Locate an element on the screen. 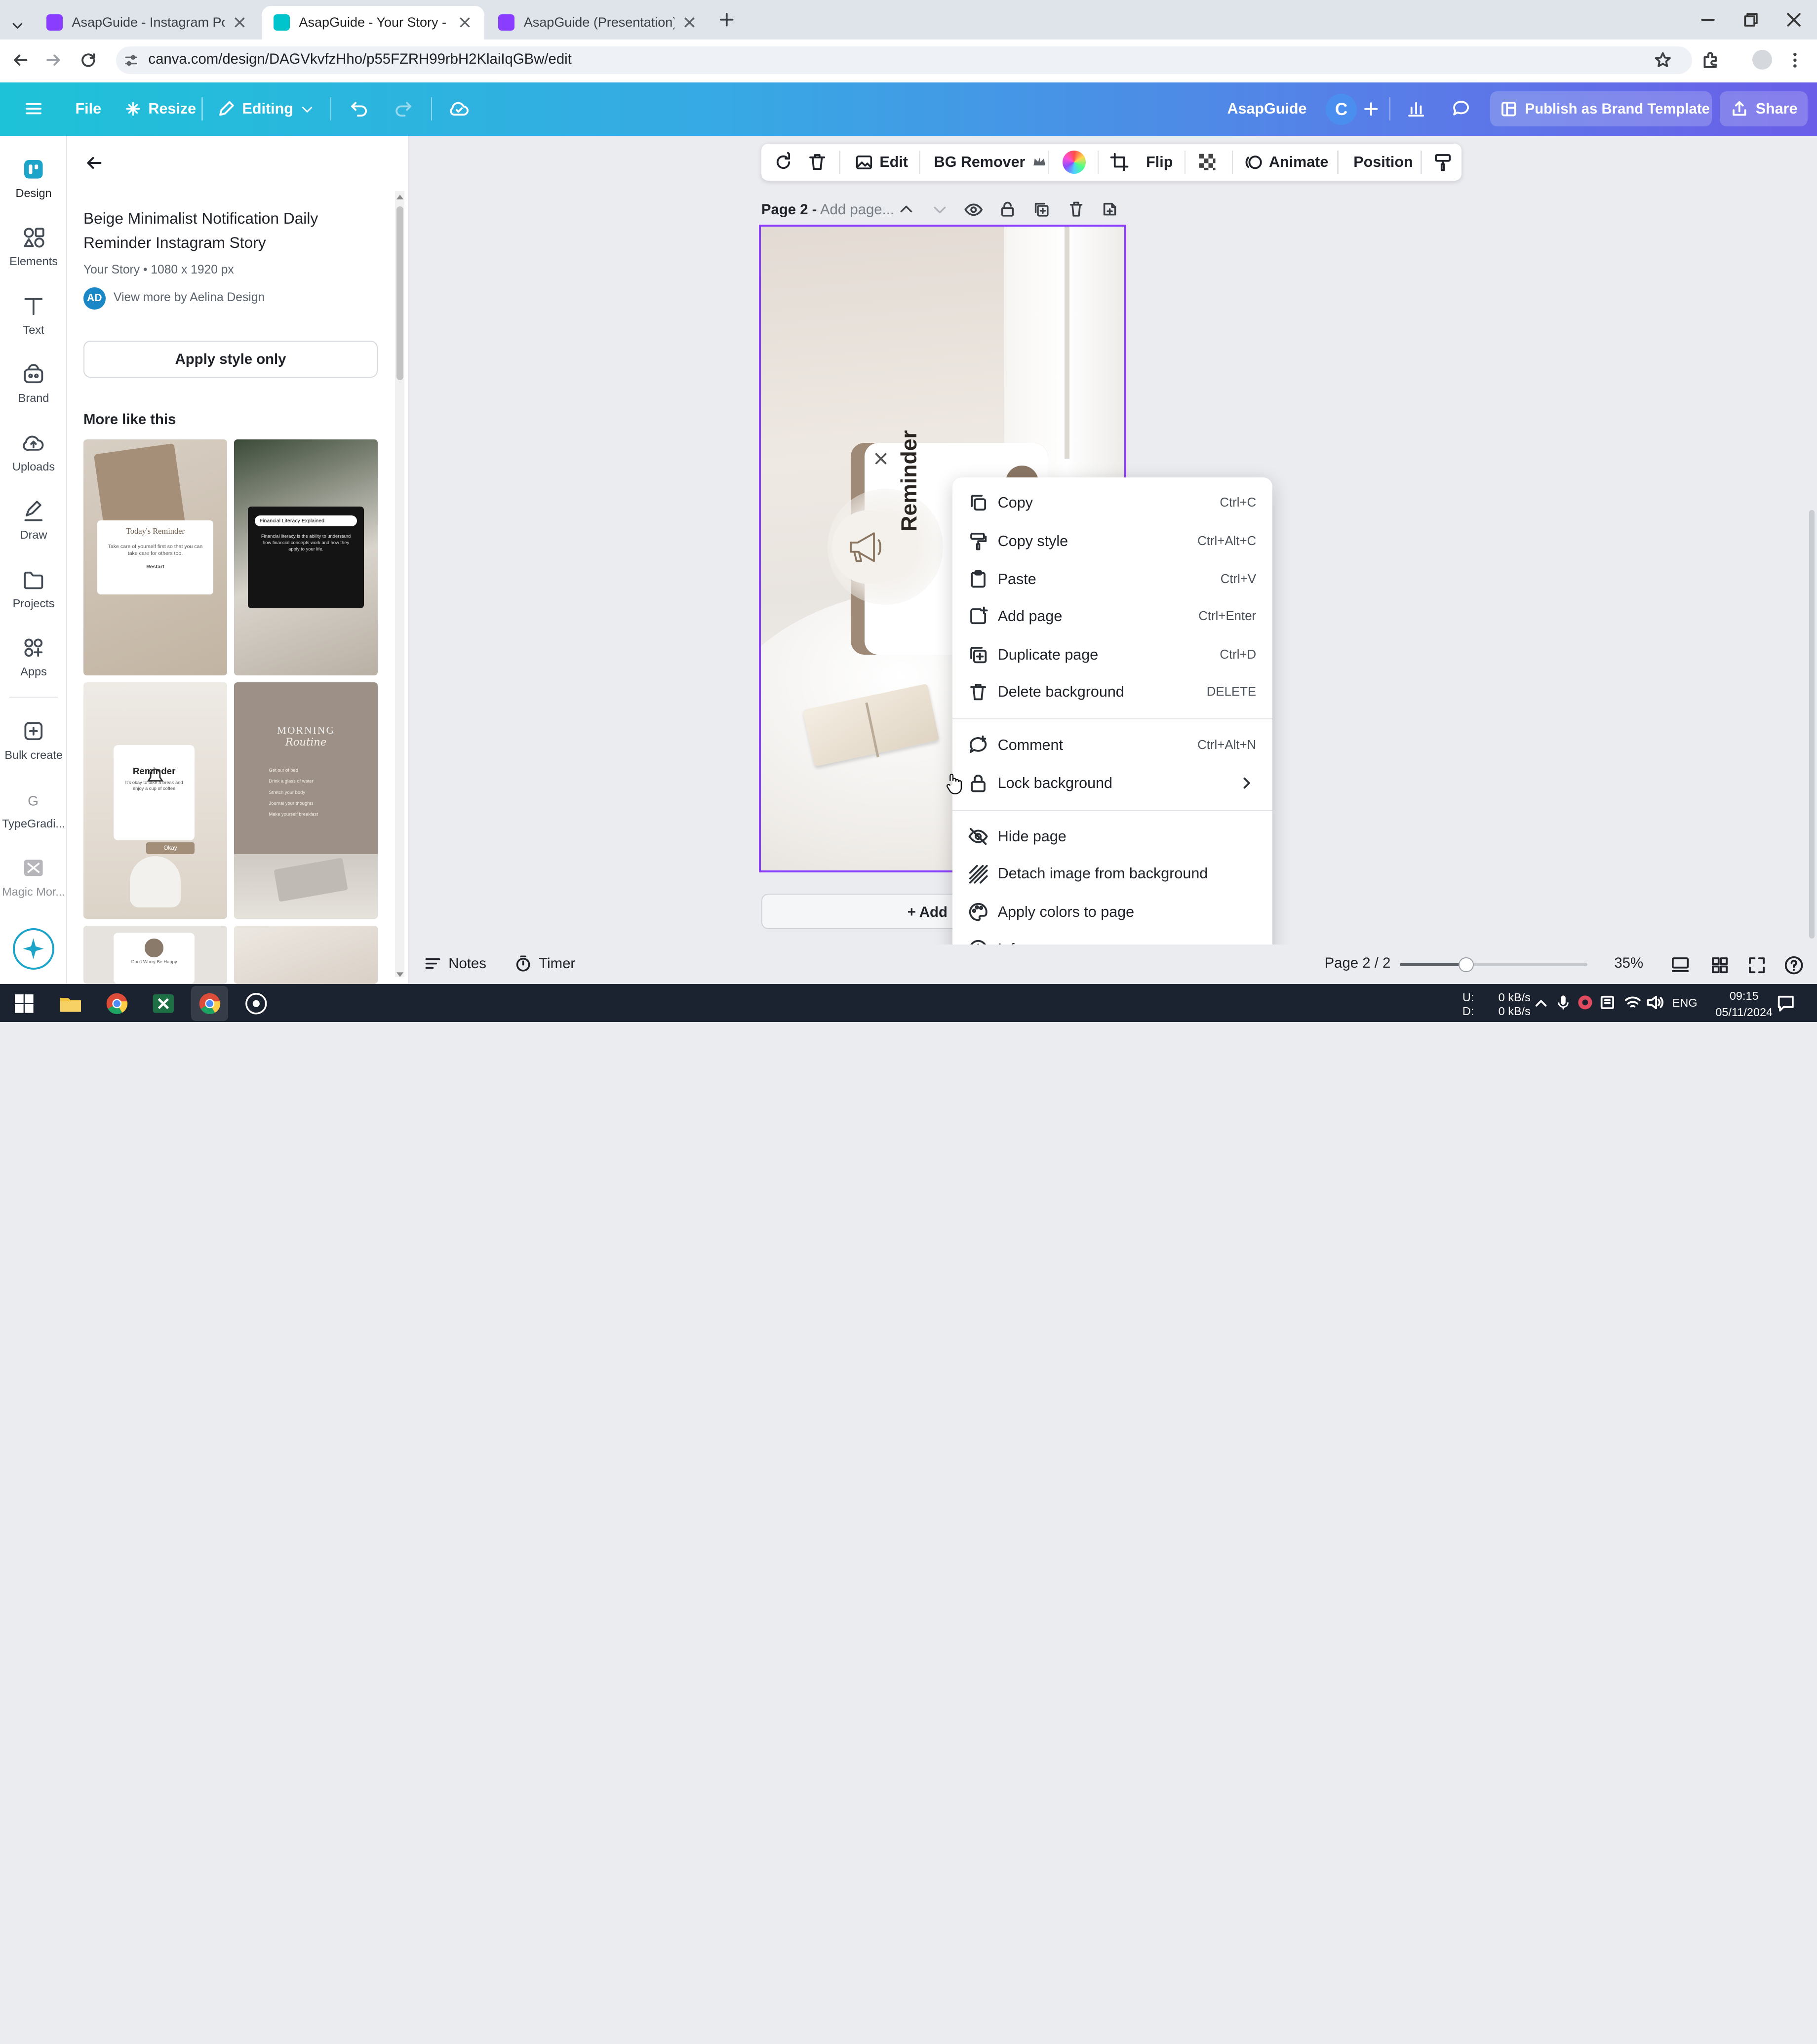 Image resolution: width=1817 pixels, height=2044 pixels. flip-button: Flip is located at coordinates (1160, 163).